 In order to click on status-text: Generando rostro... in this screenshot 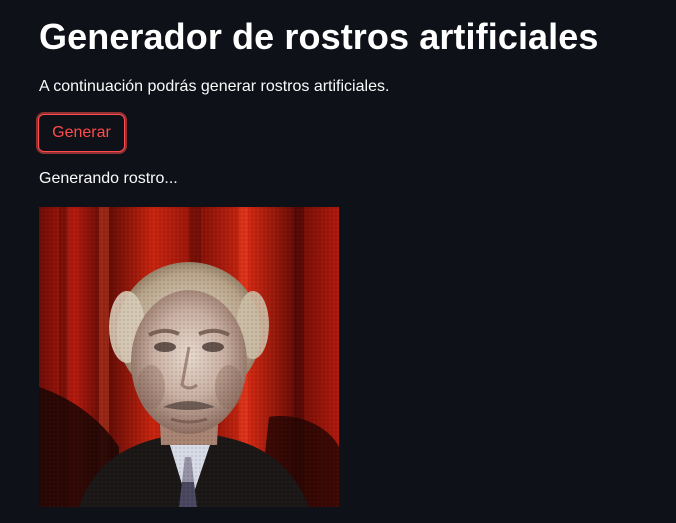, I will do `click(108, 178)`.